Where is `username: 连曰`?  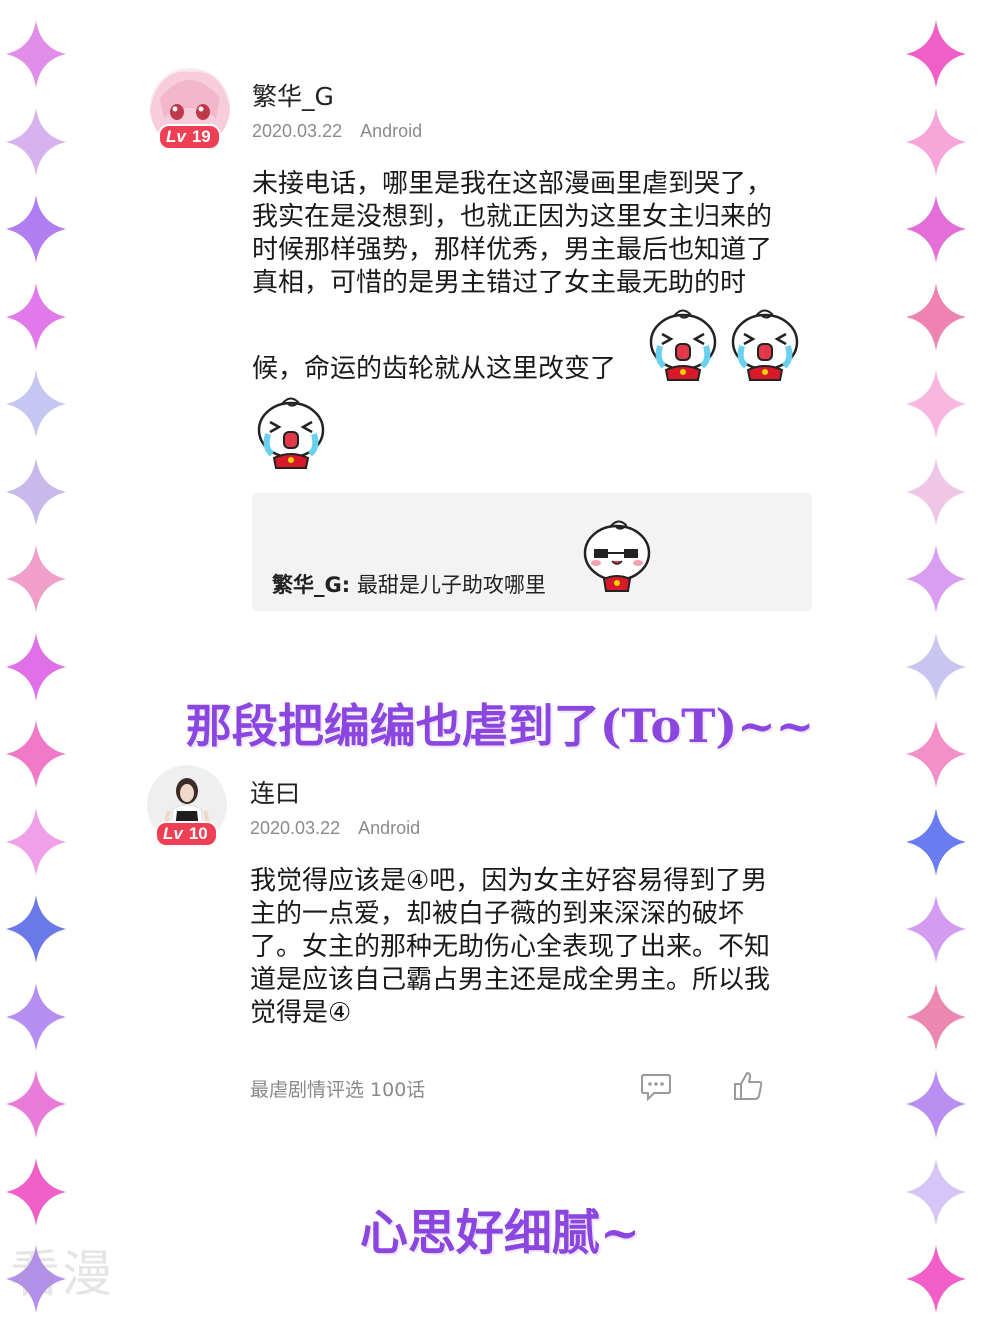
username: 连曰 is located at coordinates (275, 792).